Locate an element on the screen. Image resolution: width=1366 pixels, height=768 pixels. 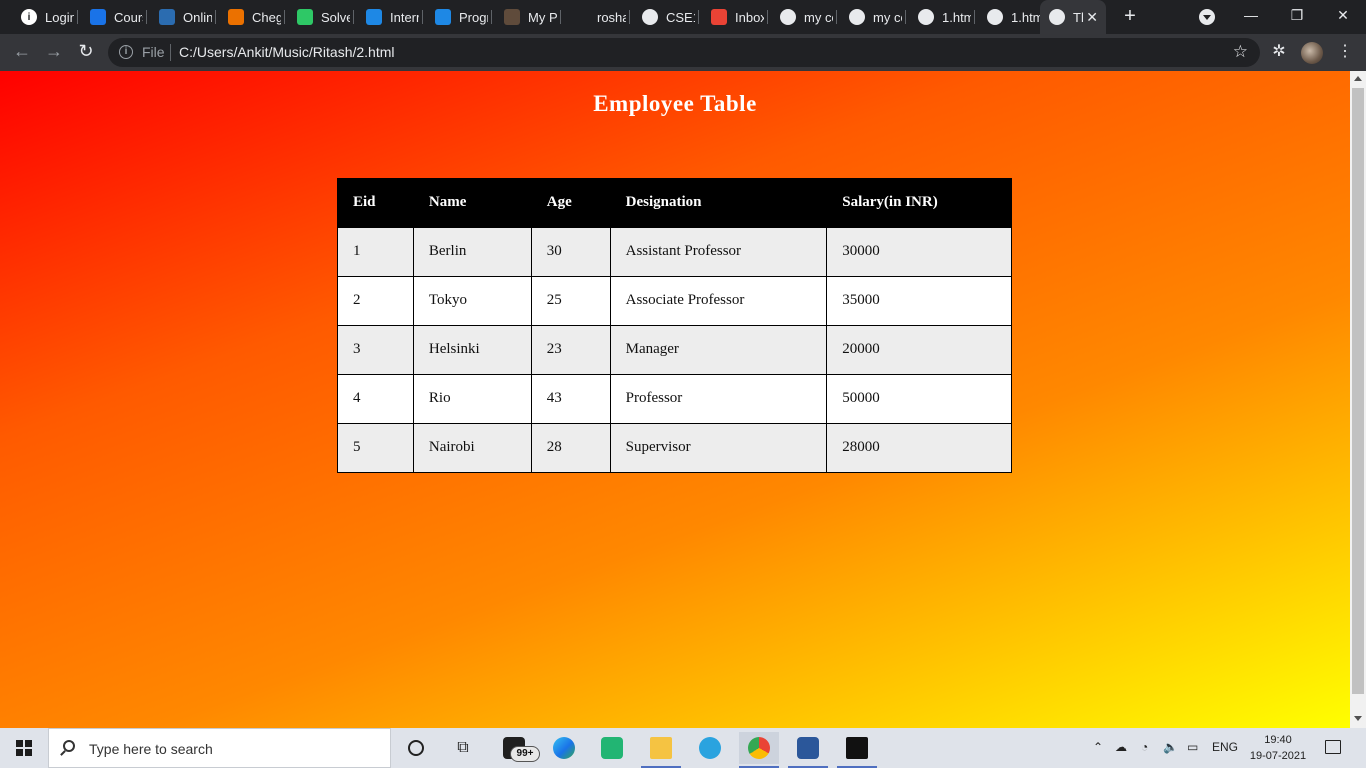
tab-title: Login is located at coordinates (59, 17).